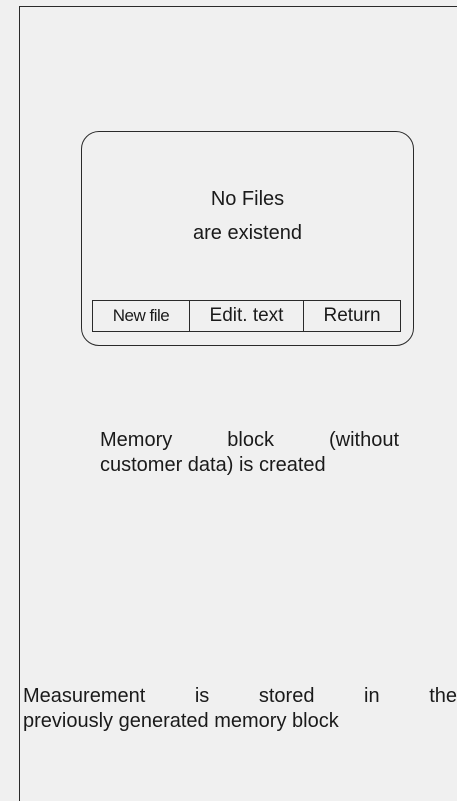 This screenshot has height=801, width=457. I want to click on edit-text-button: Edit. text, so click(246, 316).